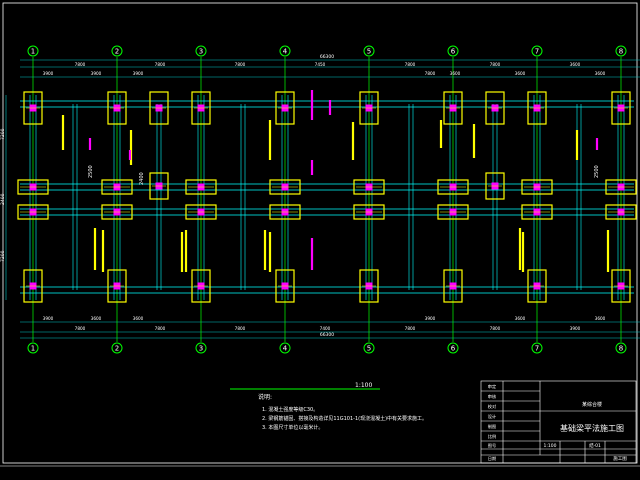 The height and width of the screenshot is (480, 640). What do you see at coordinates (363, 385) in the screenshot?
I see `scale-label: 1:100` at bounding box center [363, 385].